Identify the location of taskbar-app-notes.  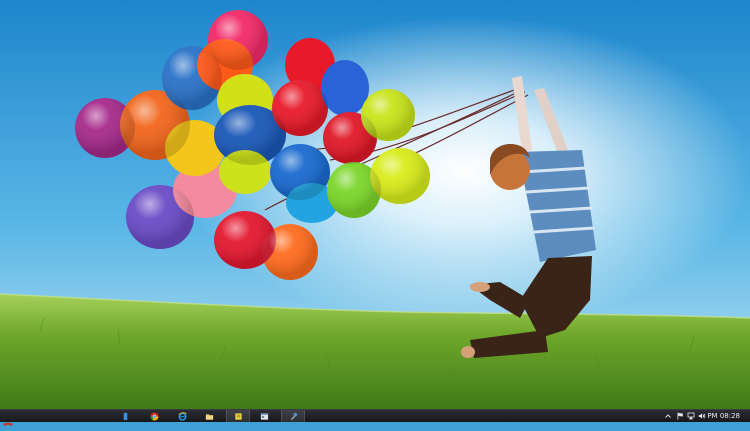
(238, 416).